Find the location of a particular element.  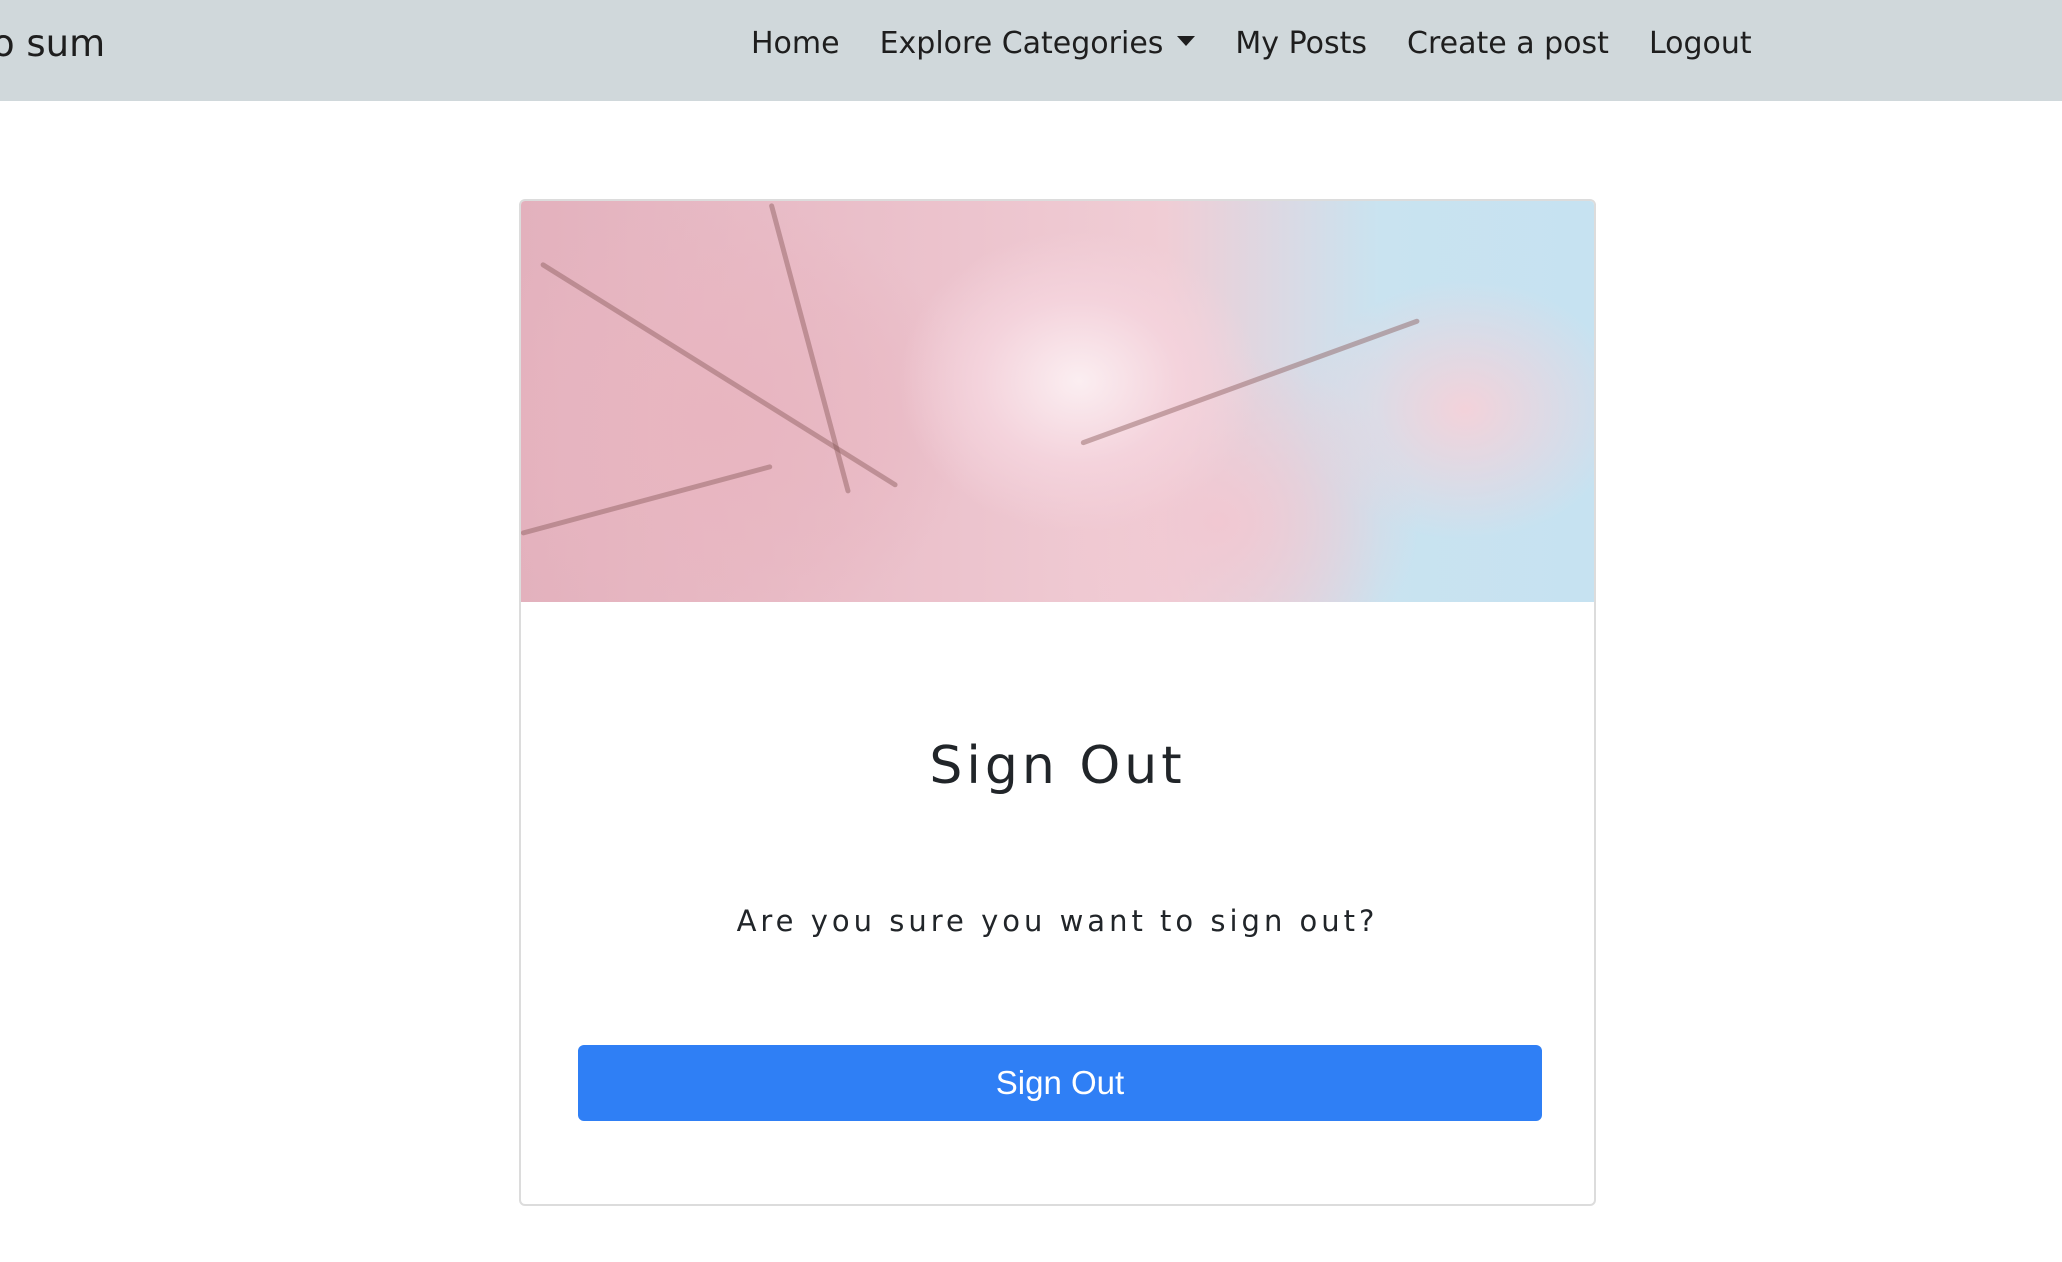

nav-my-posts: My Posts is located at coordinates (1301, 43).